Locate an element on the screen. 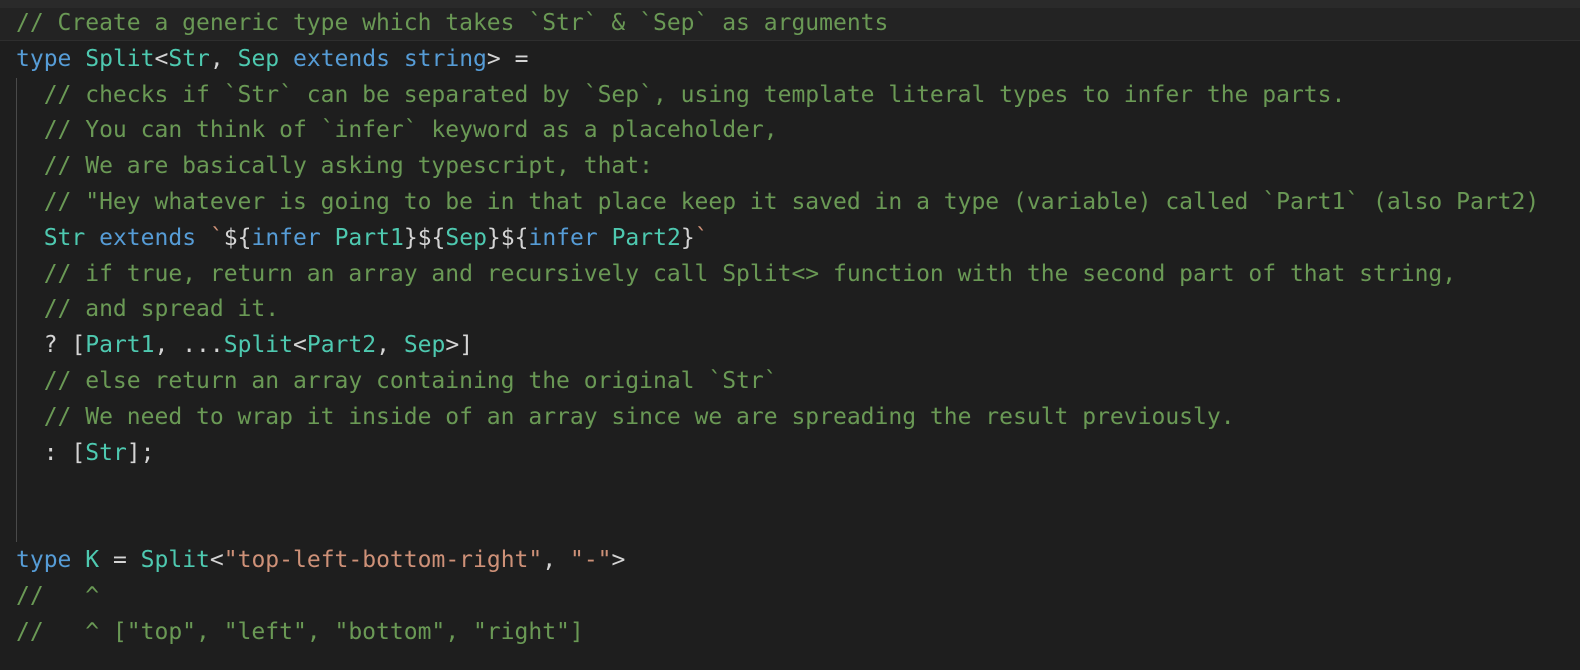  code-token: K is located at coordinates (92, 559).